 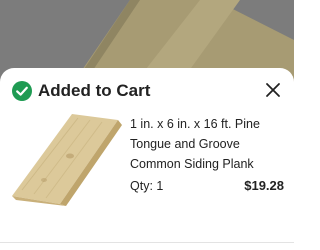 What do you see at coordinates (67, 159) in the screenshot?
I see `wood-plank-image` at bounding box center [67, 159].